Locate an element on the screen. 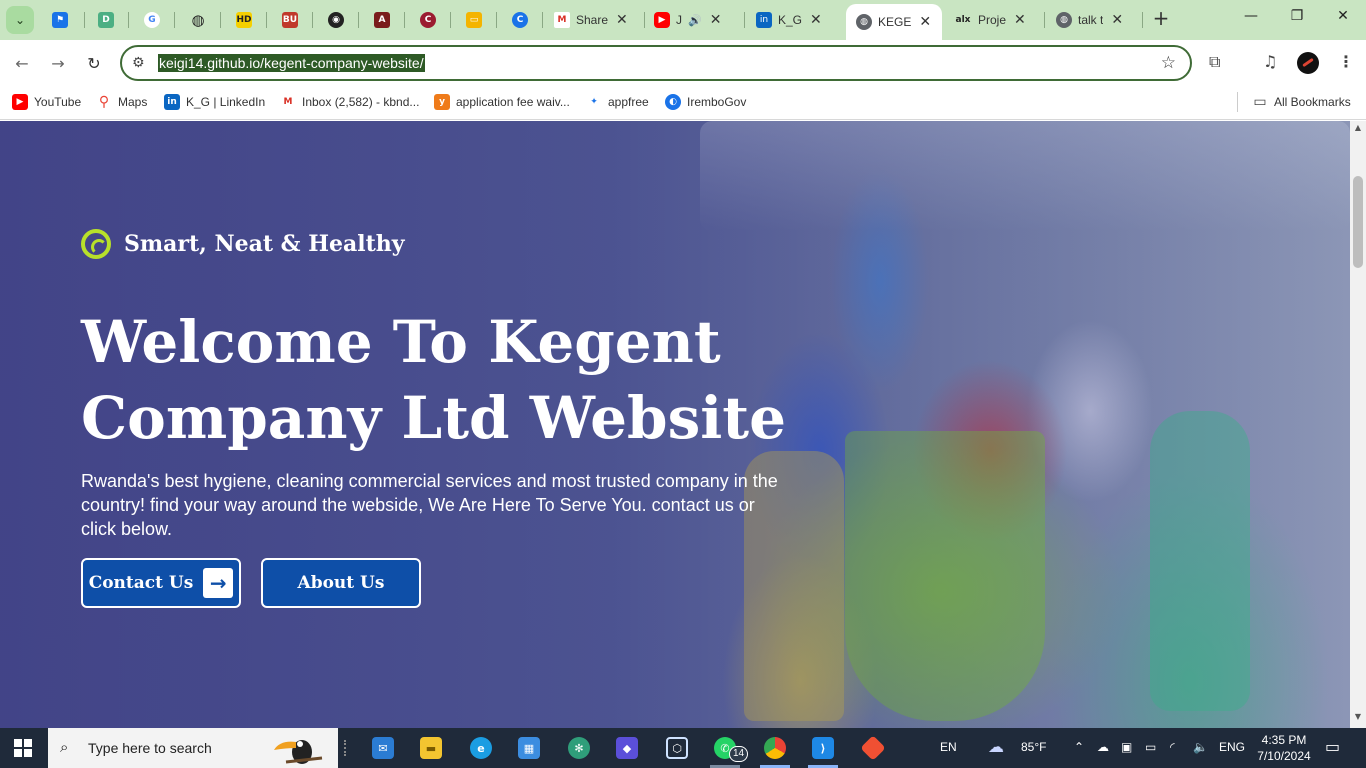 The width and height of the screenshot is (1366, 768). language-indicator: ENG is located at coordinates (1232, 747).